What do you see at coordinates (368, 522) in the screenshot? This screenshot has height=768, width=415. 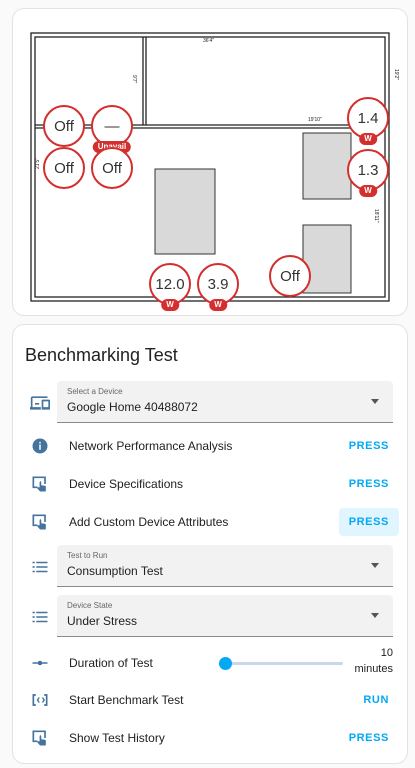 I see `custom-attributes-press-button: PRESS` at bounding box center [368, 522].